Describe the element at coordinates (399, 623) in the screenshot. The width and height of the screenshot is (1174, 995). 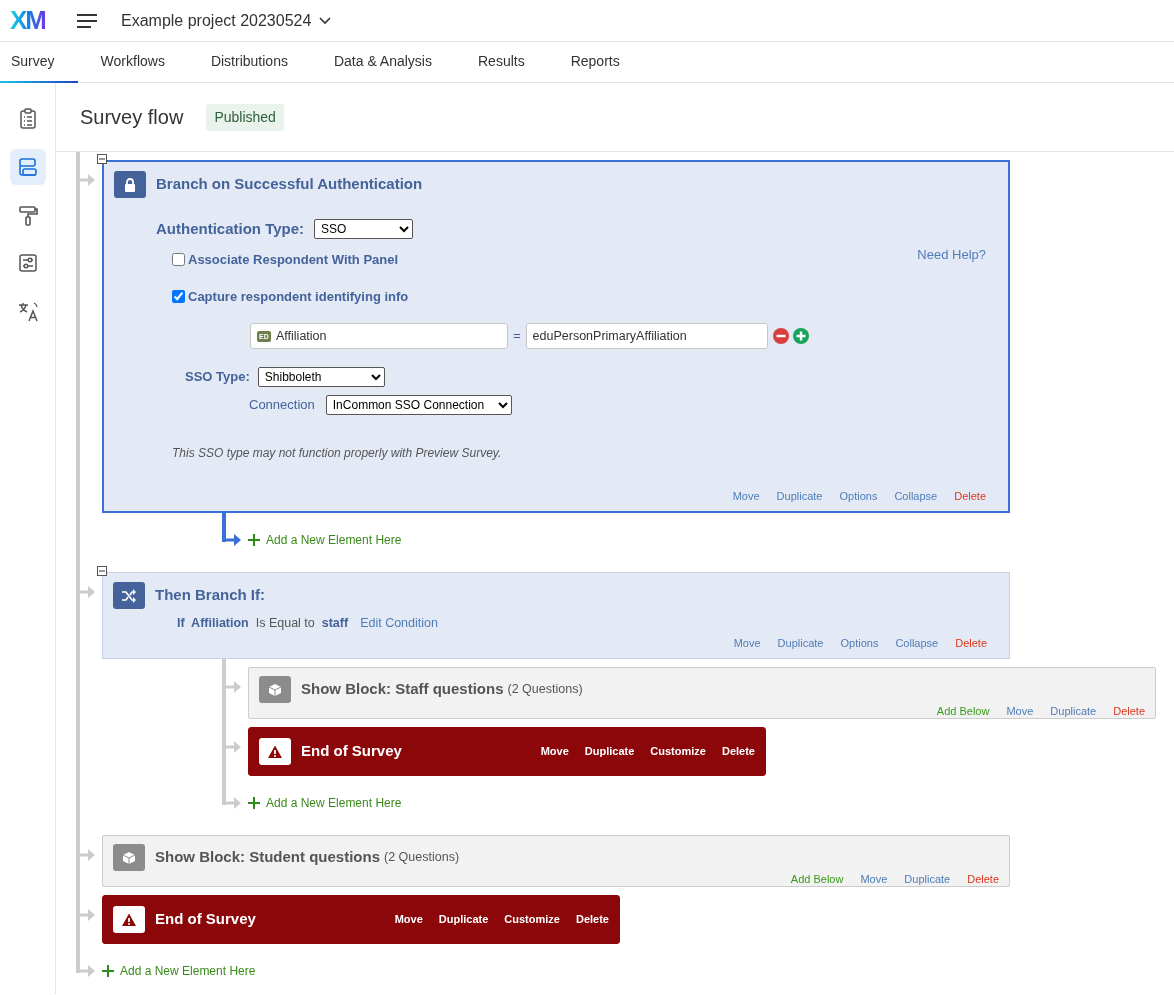
I see `edit-condition-link: Edit Condition` at that location.